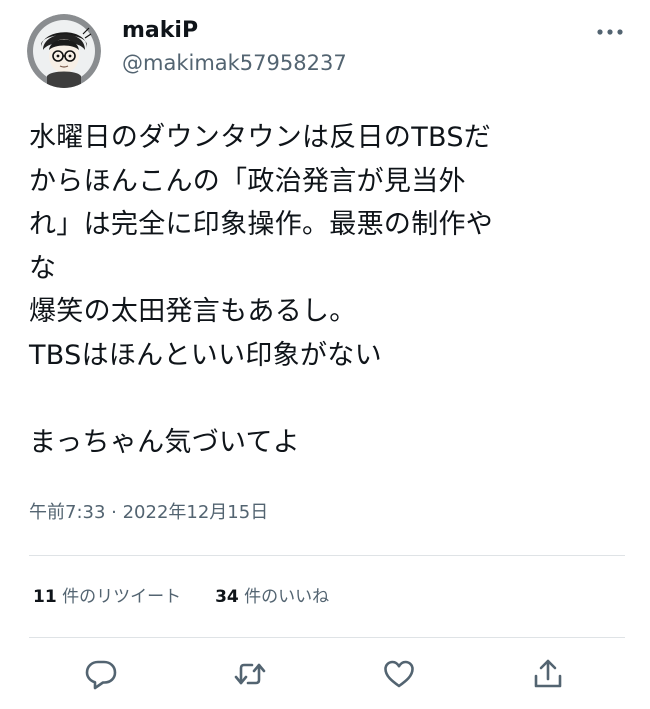 The height and width of the screenshot is (709, 650). I want to click on engagement-stats: 11 件のリツイート 34 件のいいね, so click(181, 597).